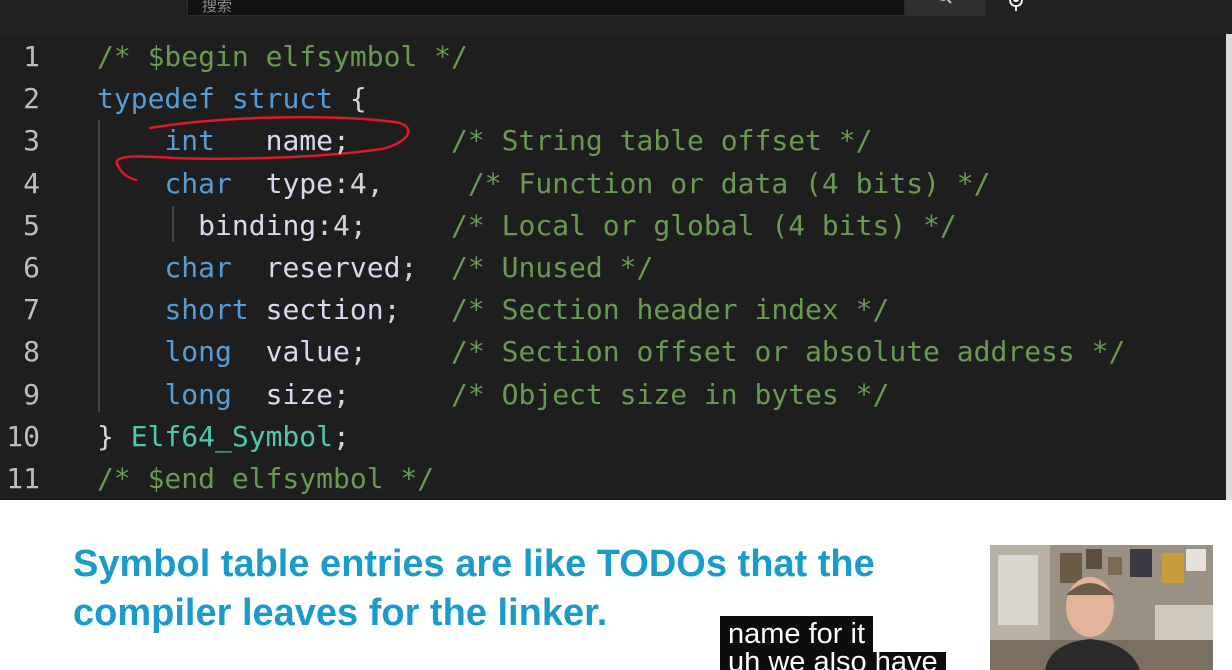 The image size is (1232, 670). What do you see at coordinates (299, 183) in the screenshot?
I see `code-token: type` at bounding box center [299, 183].